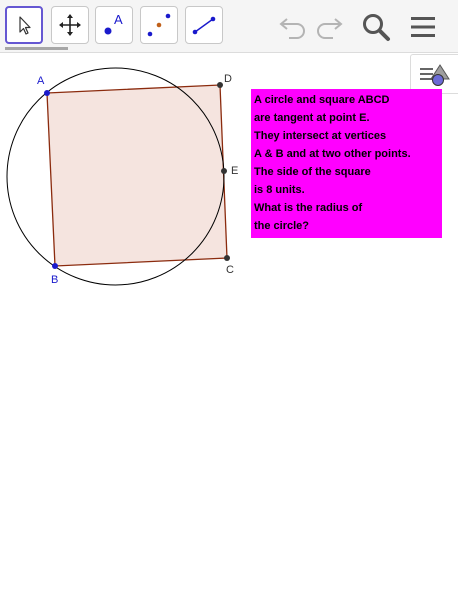  I want to click on point-b, so click(55, 266).